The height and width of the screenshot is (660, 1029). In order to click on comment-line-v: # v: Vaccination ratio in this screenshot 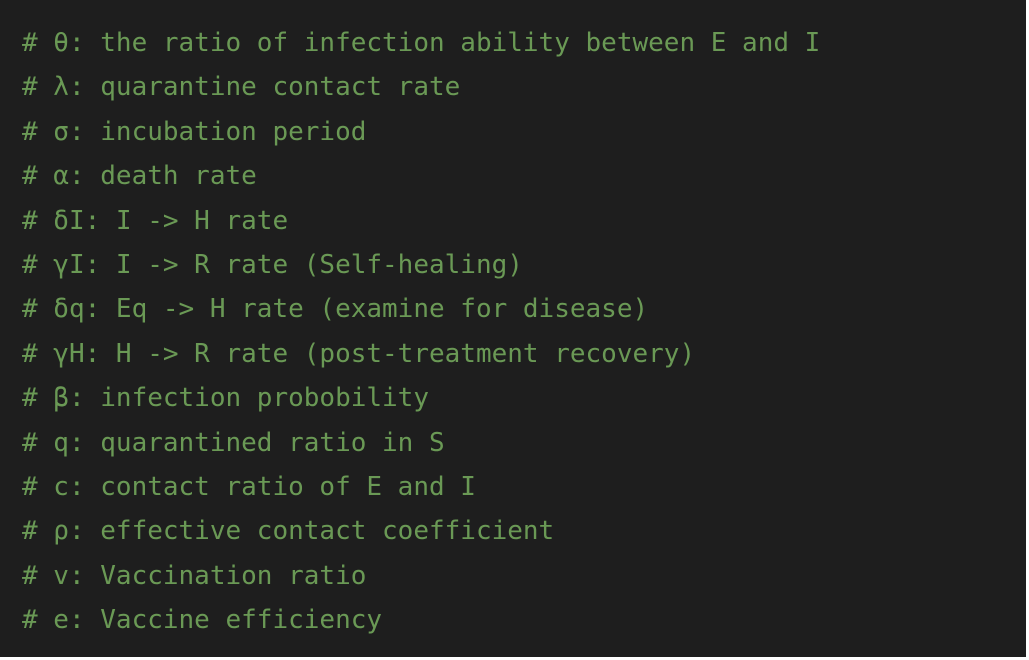, I will do `click(194, 575)`.